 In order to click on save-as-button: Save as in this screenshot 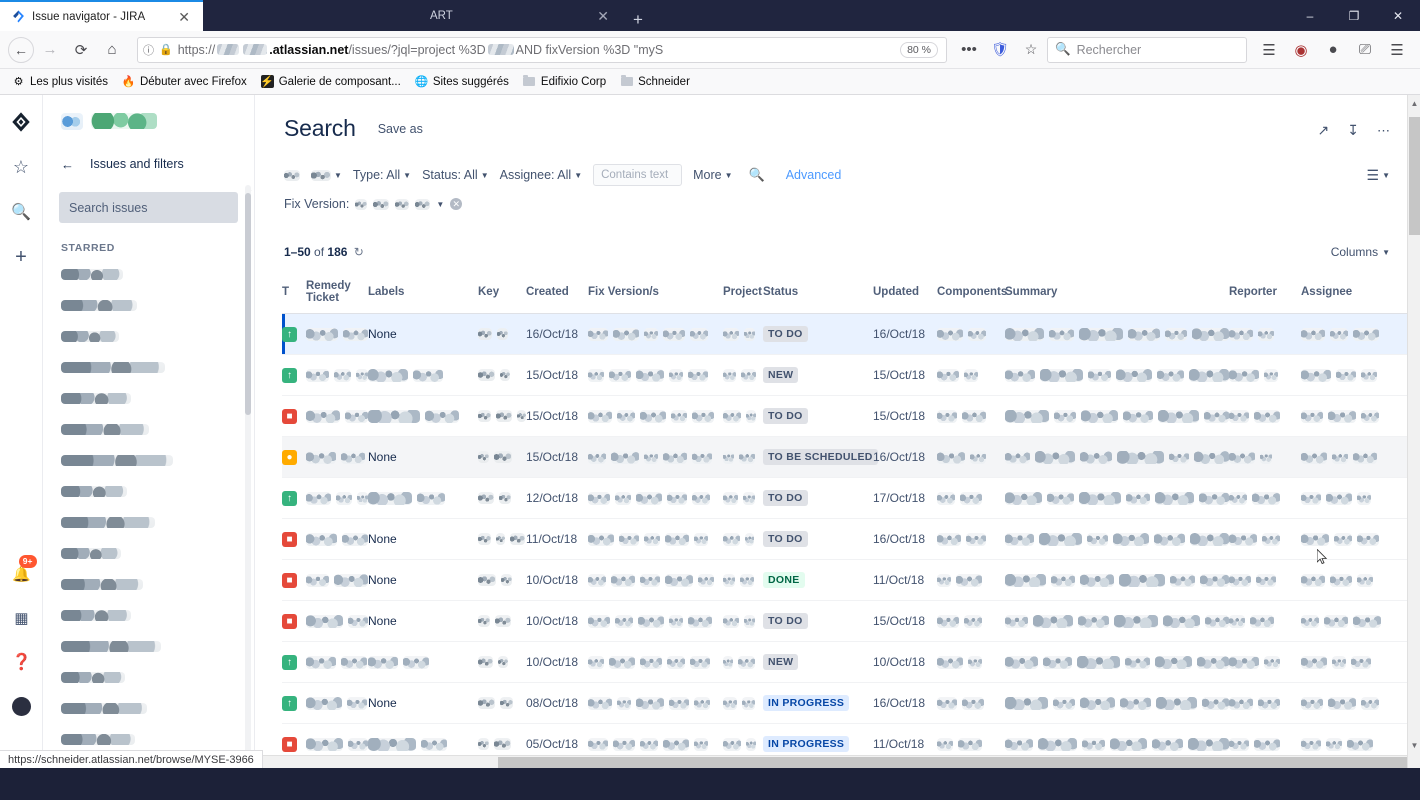, I will do `click(400, 129)`.